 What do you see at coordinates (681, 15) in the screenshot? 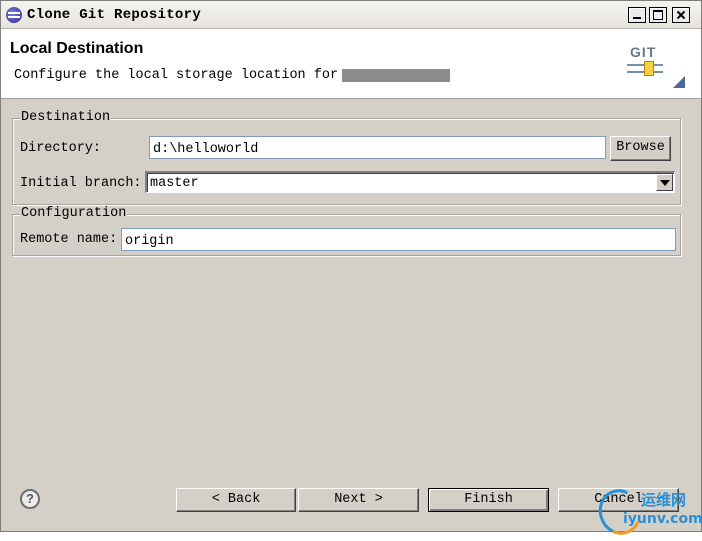
I see `close-button` at bounding box center [681, 15].